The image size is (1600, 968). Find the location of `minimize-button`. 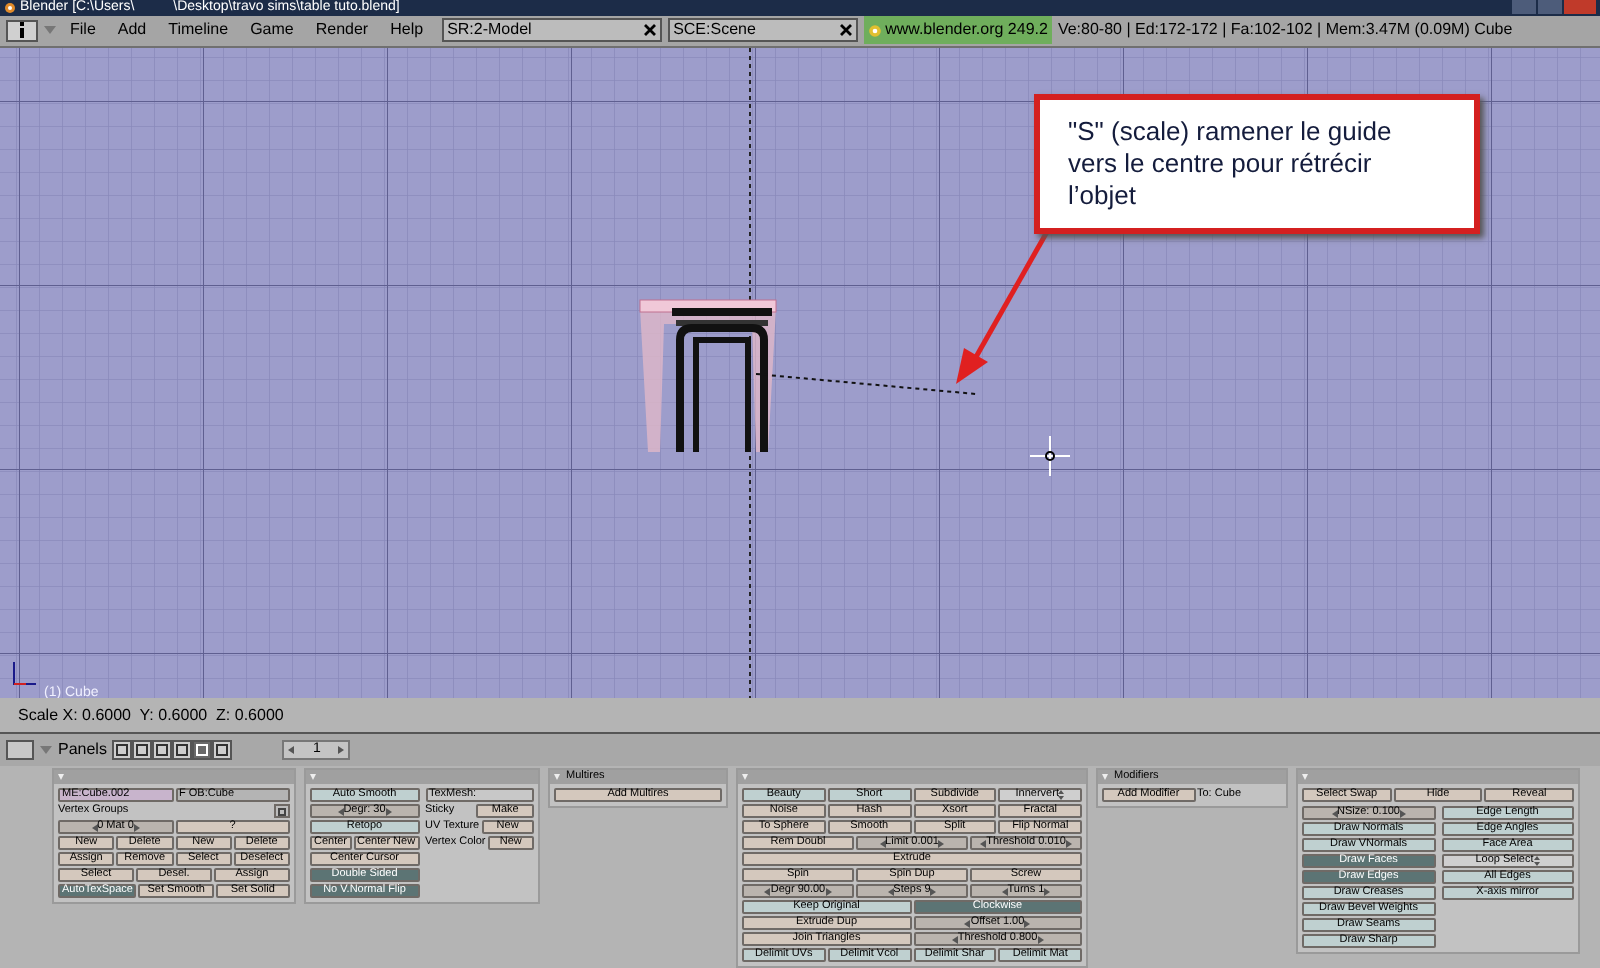

minimize-button is located at coordinates (1524, 7).